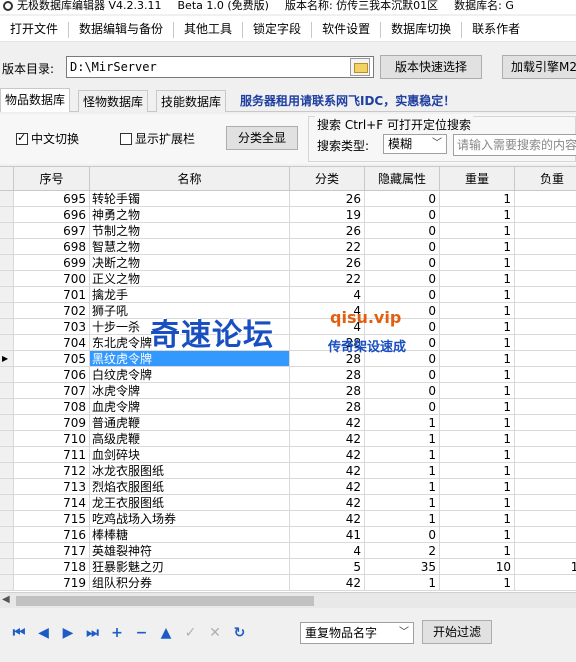 The image size is (576, 662). What do you see at coordinates (52, 263) in the screenshot?
I see `cell-index: 699` at bounding box center [52, 263].